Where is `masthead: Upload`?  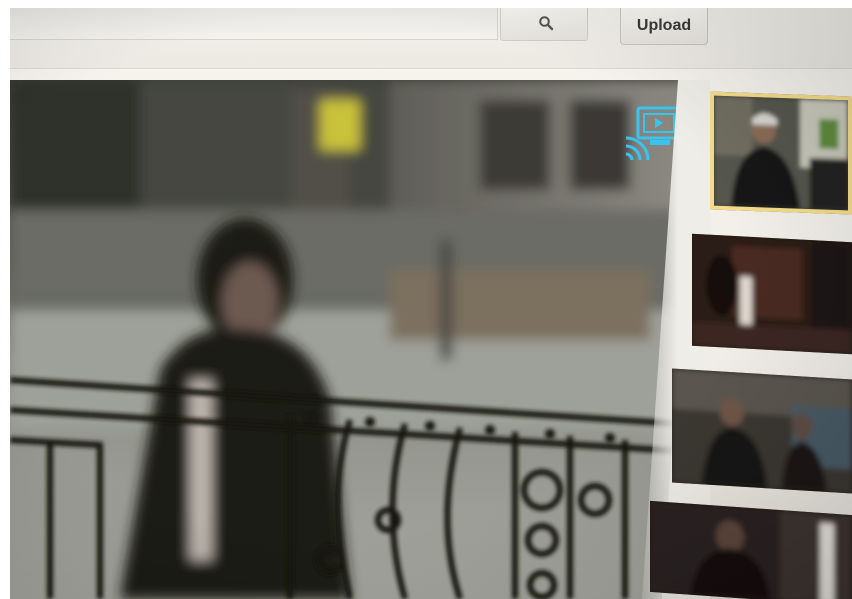 masthead: Upload is located at coordinates (431, 38).